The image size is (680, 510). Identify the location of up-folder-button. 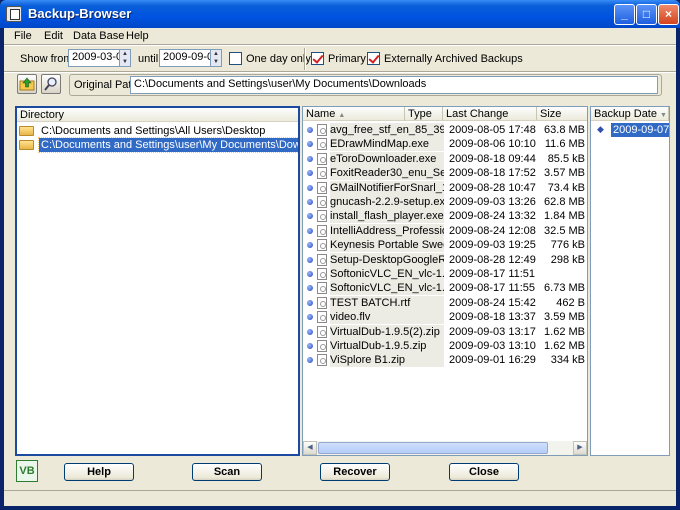
(27, 84).